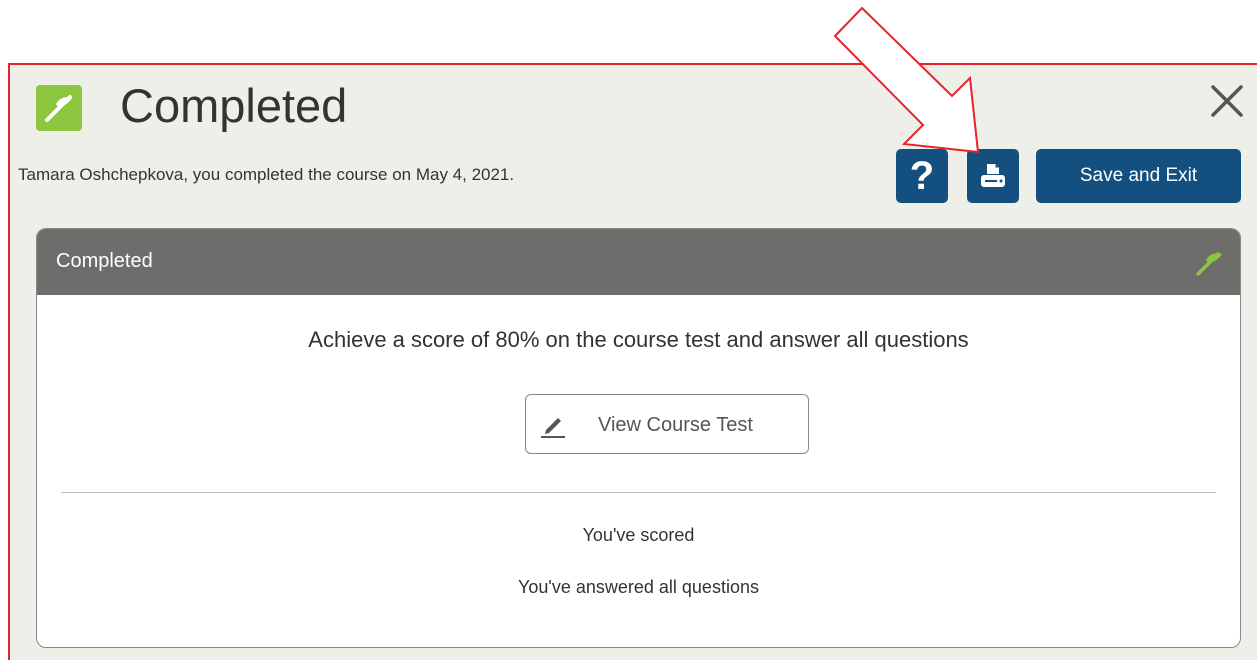 The image size is (1257, 660). What do you see at coordinates (1227, 101) in the screenshot?
I see `close-icon` at bounding box center [1227, 101].